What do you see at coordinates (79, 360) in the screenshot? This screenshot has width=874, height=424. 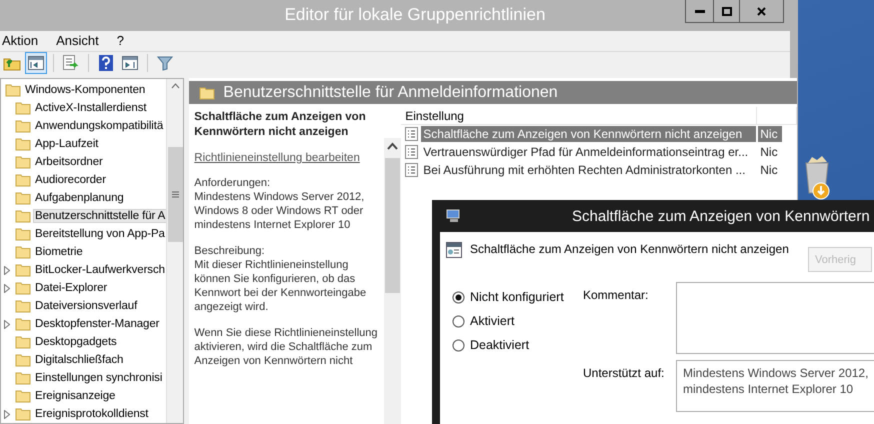 I see `tree-item: Digitalschließfach` at bounding box center [79, 360].